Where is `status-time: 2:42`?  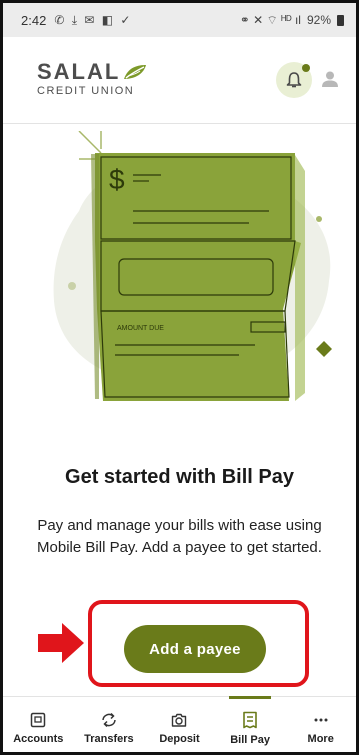
status-time: 2:42 is located at coordinates (34, 20).